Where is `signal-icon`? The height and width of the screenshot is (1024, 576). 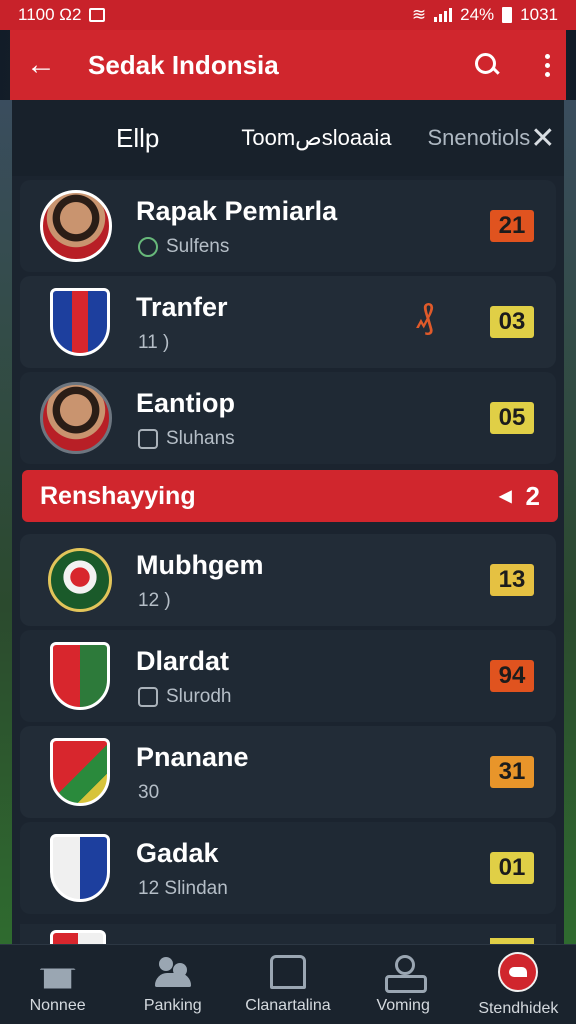
signal-icon is located at coordinates (443, 15).